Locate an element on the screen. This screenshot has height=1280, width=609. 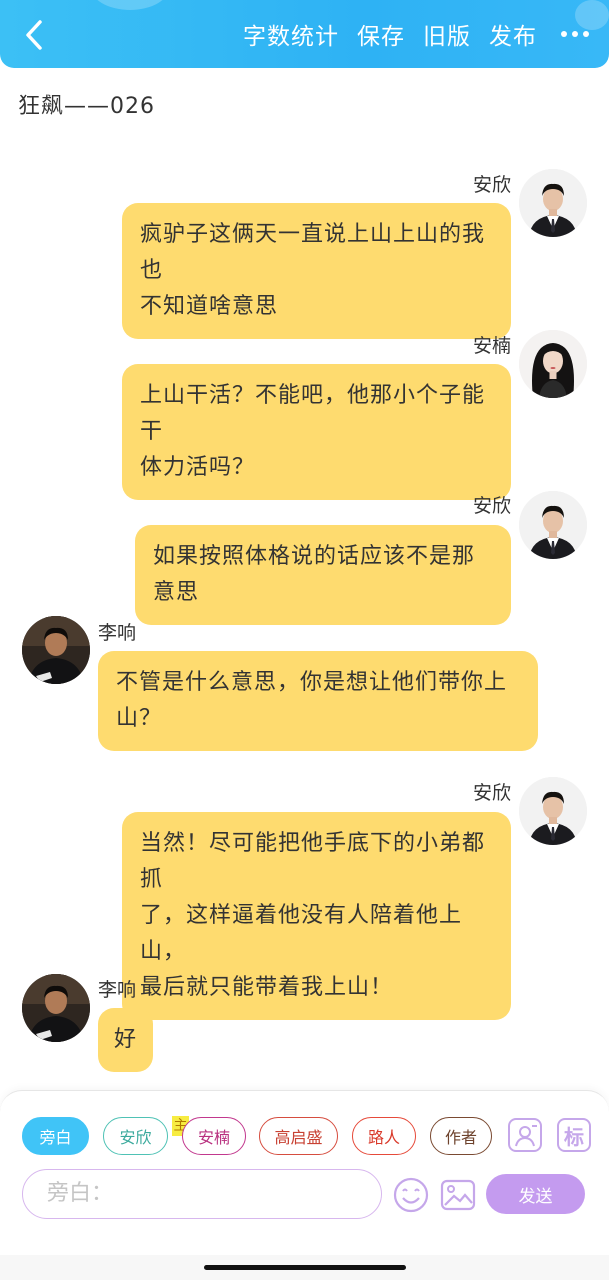
role-passerby-button: 路人 is located at coordinates (384, 1136).